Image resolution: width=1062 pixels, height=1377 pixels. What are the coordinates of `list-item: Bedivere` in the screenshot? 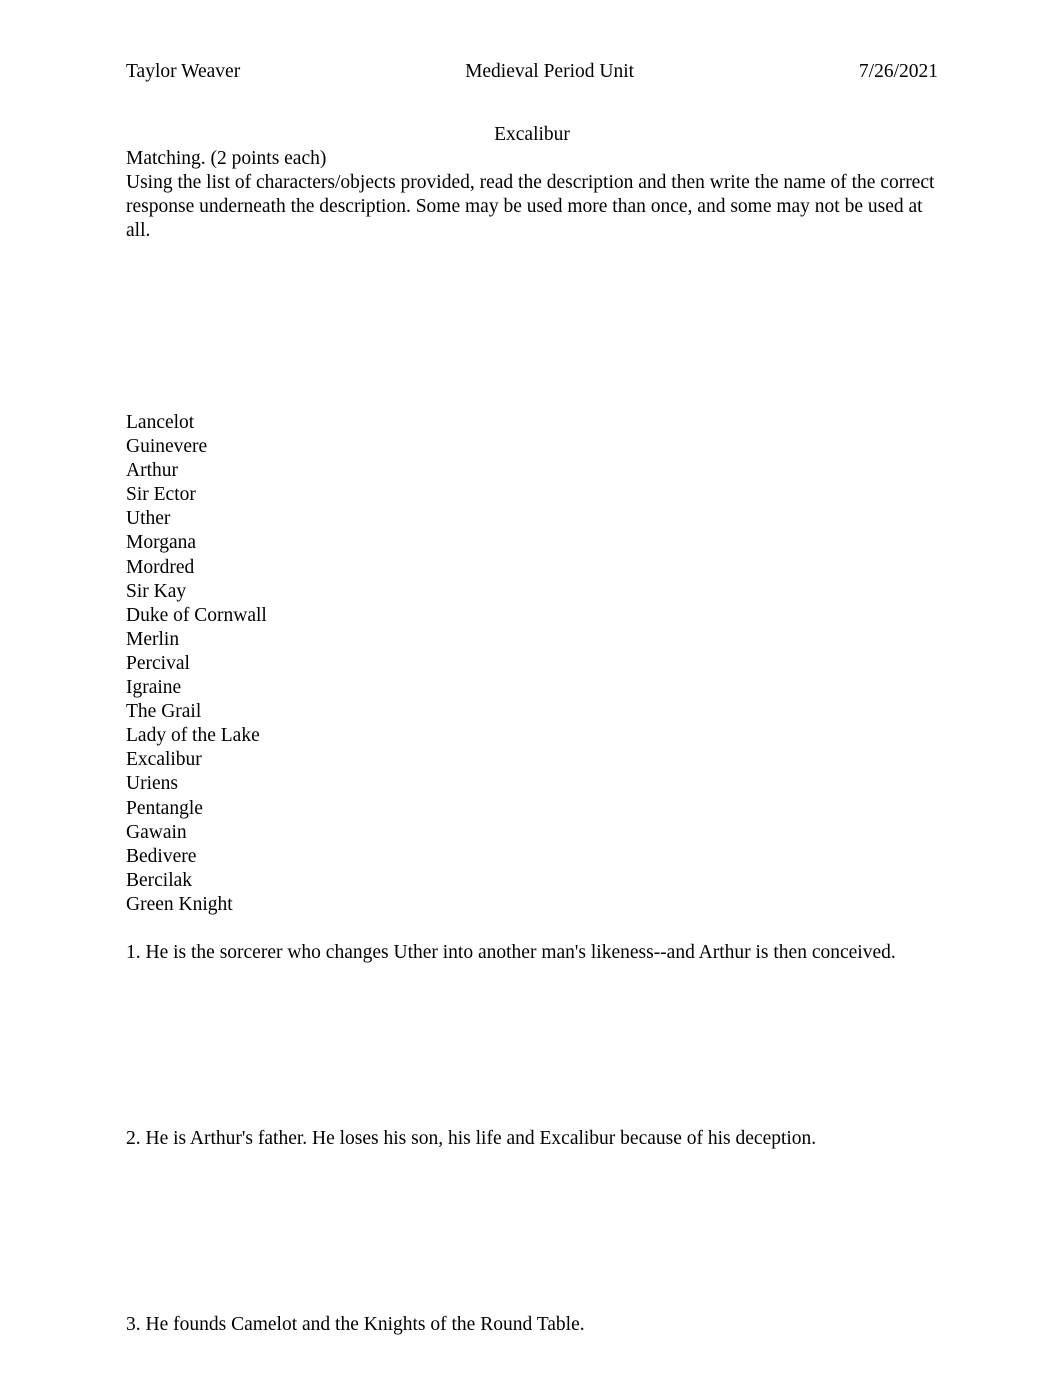 It's located at (161, 856).